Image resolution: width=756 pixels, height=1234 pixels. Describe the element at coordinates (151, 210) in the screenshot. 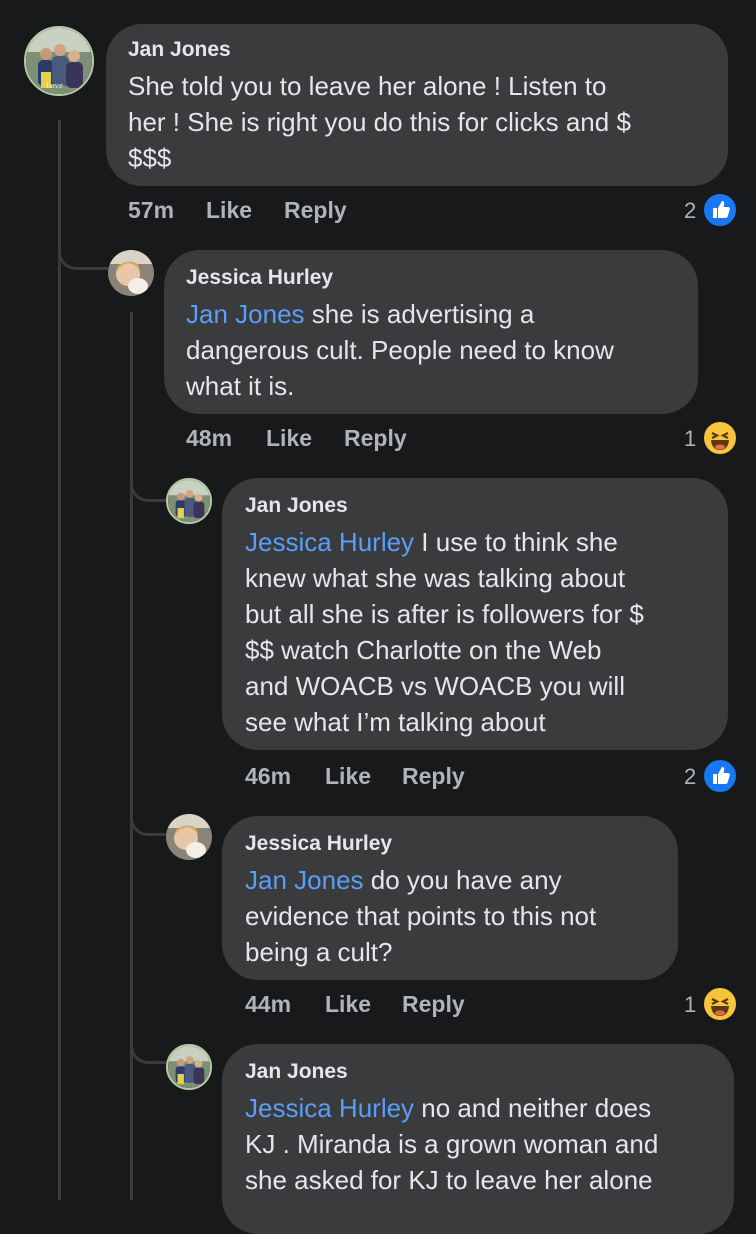

I see `comment-timestamp: 57m` at that location.